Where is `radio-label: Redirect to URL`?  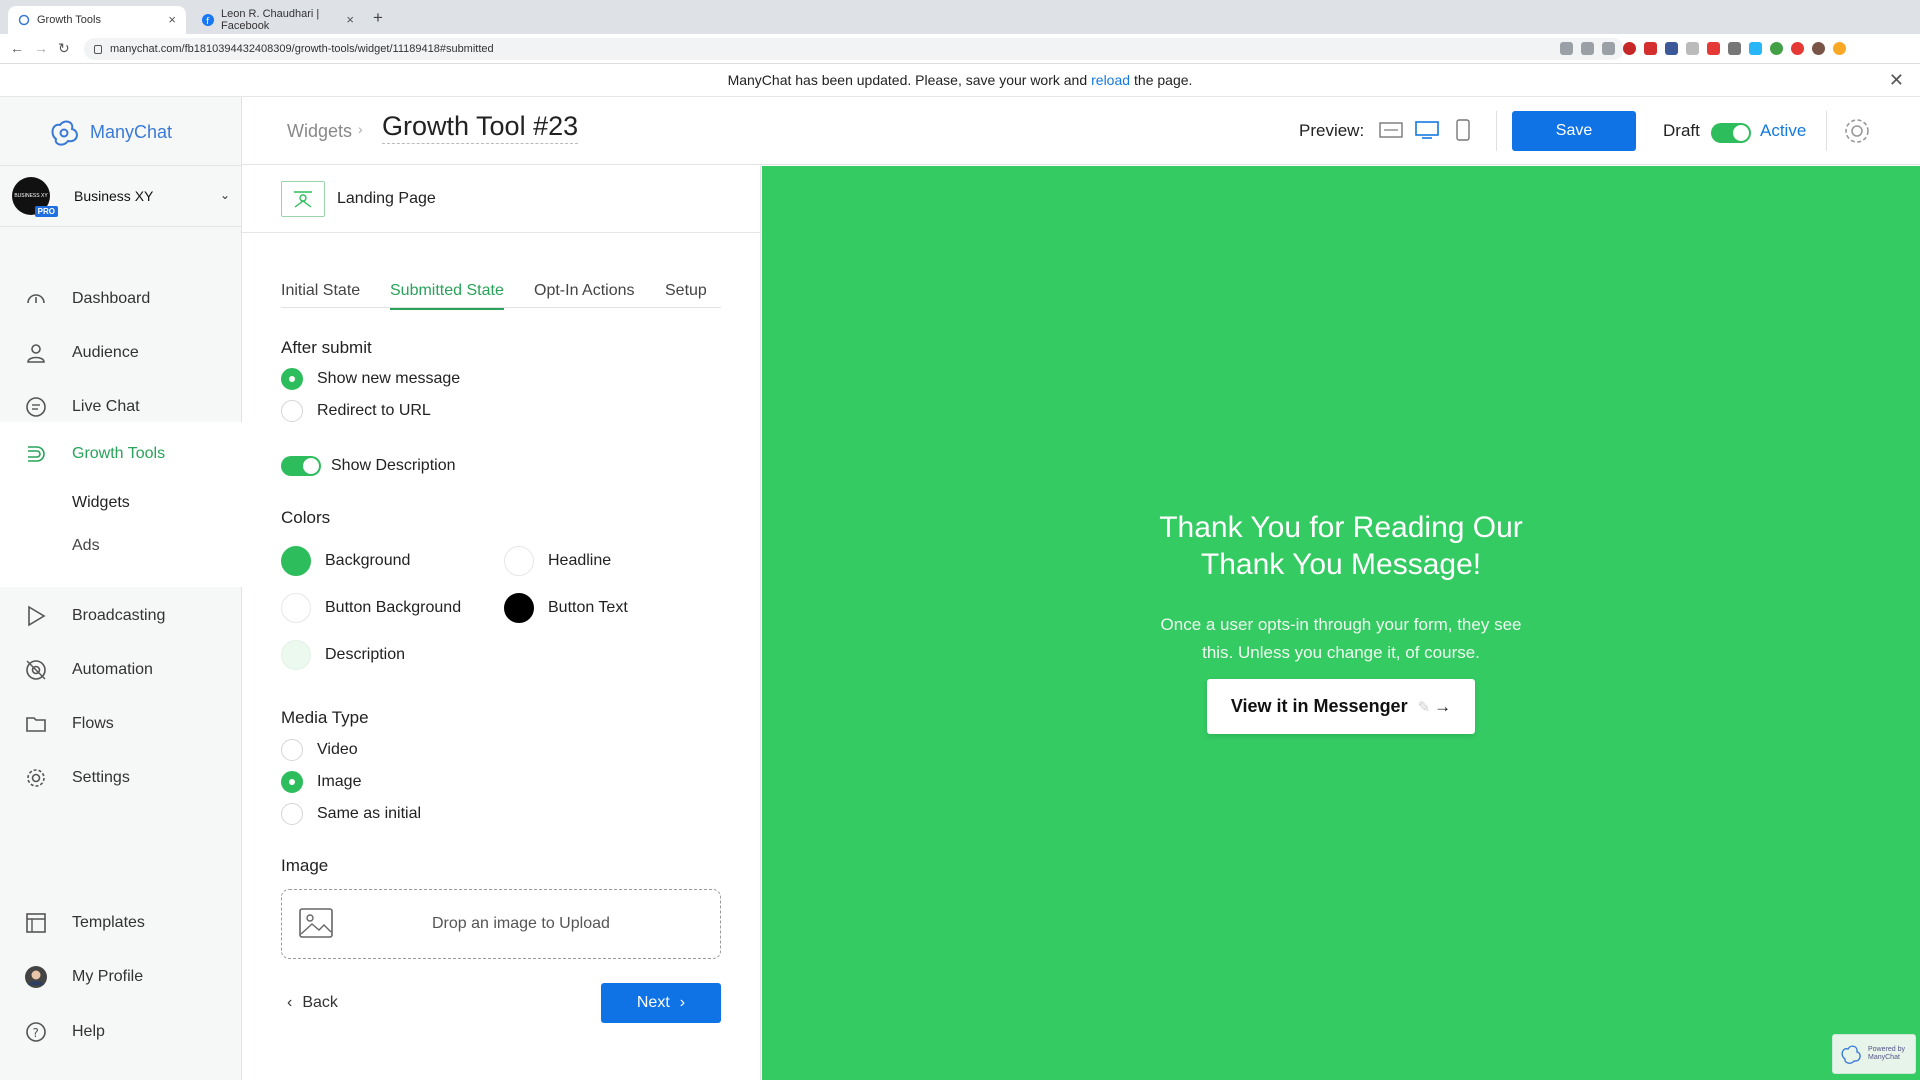 radio-label: Redirect to URL is located at coordinates (374, 410).